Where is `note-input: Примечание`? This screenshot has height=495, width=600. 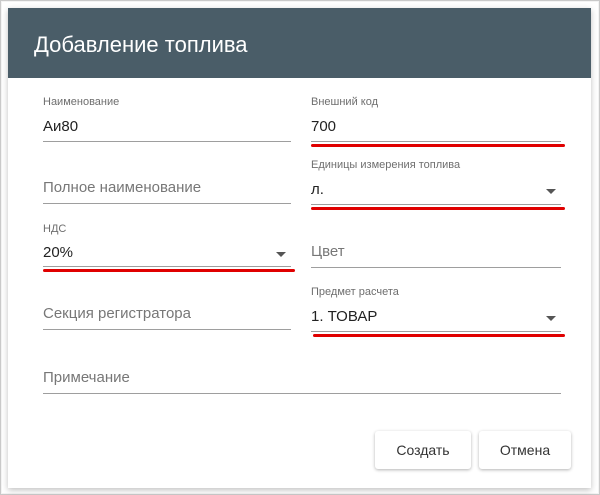 note-input: Примечание is located at coordinates (86, 378).